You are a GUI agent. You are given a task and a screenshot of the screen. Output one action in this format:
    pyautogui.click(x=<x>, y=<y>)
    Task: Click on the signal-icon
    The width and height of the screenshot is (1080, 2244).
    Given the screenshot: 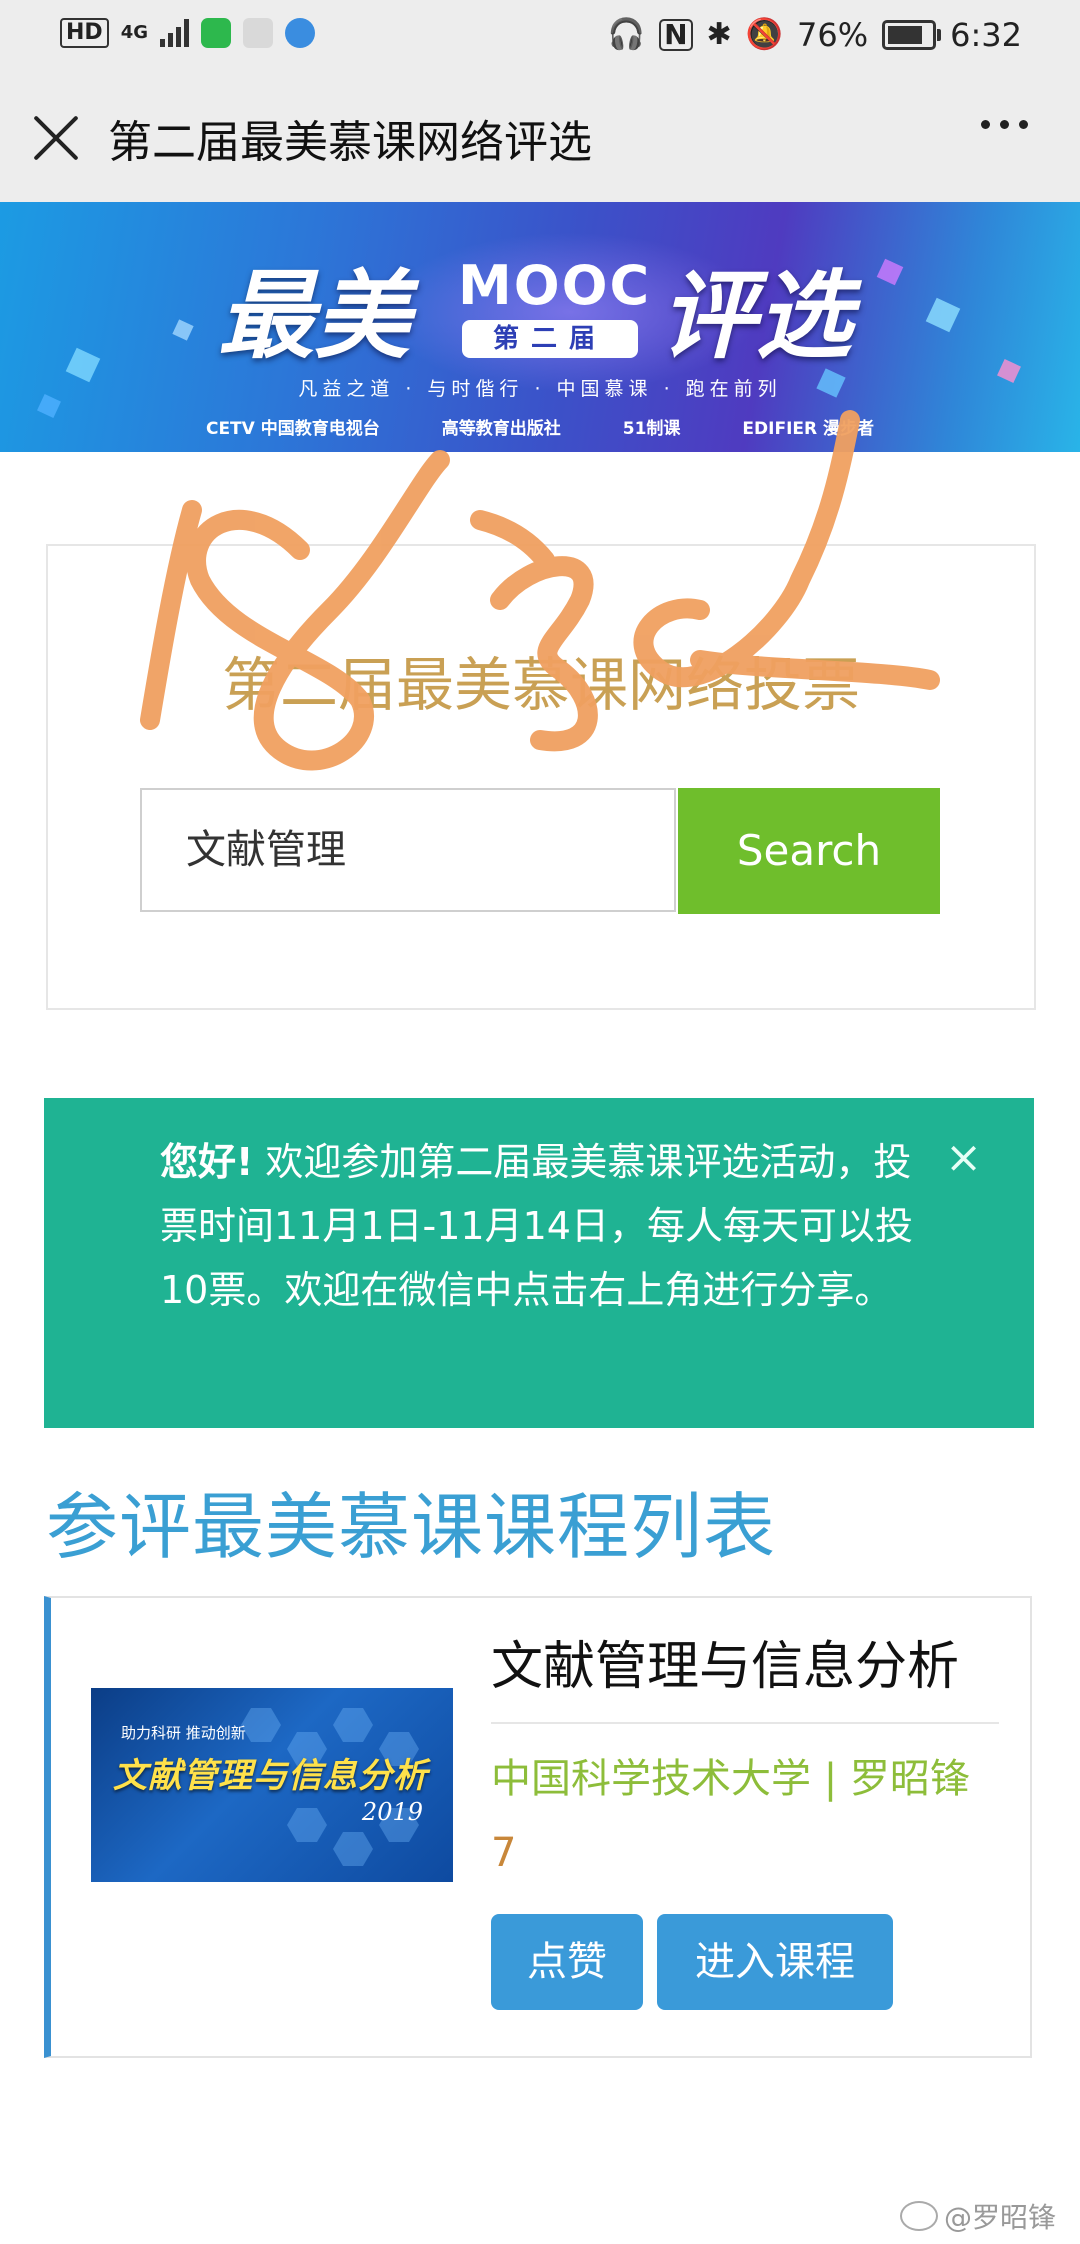 What is the action you would take?
    pyautogui.click(x=174, y=33)
    